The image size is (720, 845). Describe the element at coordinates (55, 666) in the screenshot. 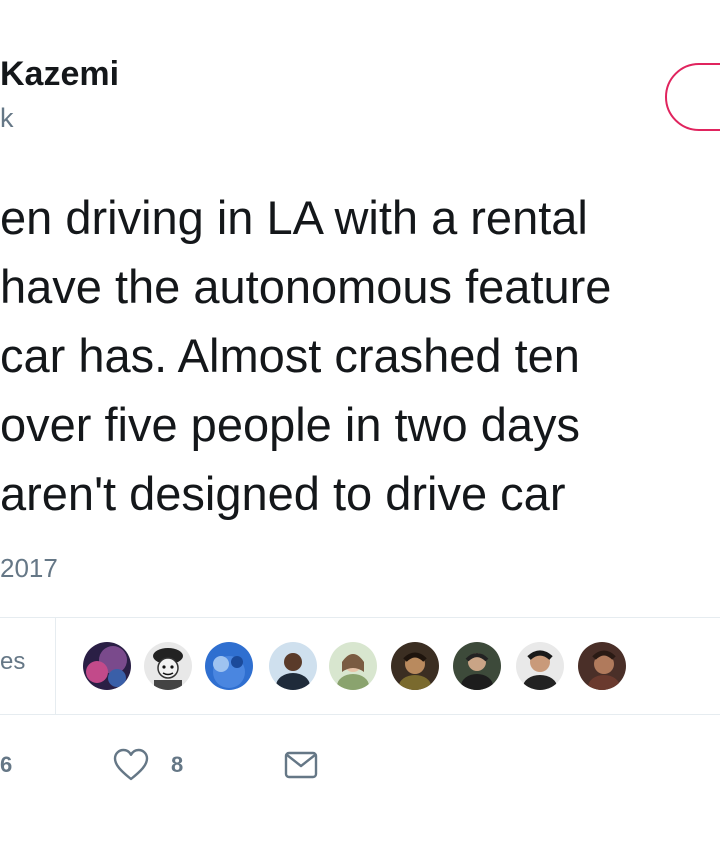

I see `stats-divider` at that location.